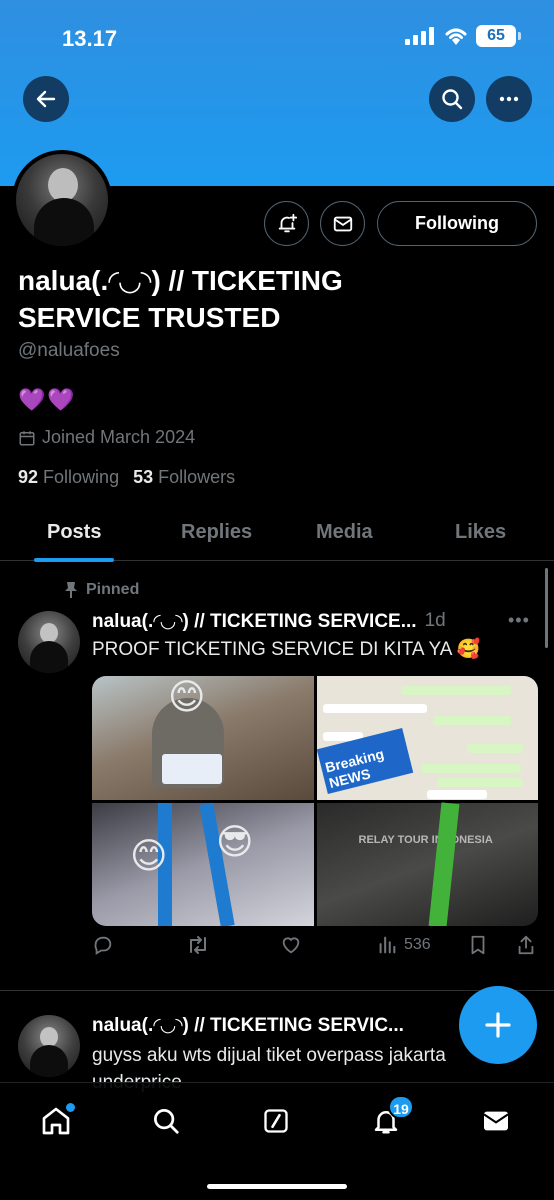 The width and height of the screenshot is (554, 1200). I want to click on share-icon, so click(526, 945).